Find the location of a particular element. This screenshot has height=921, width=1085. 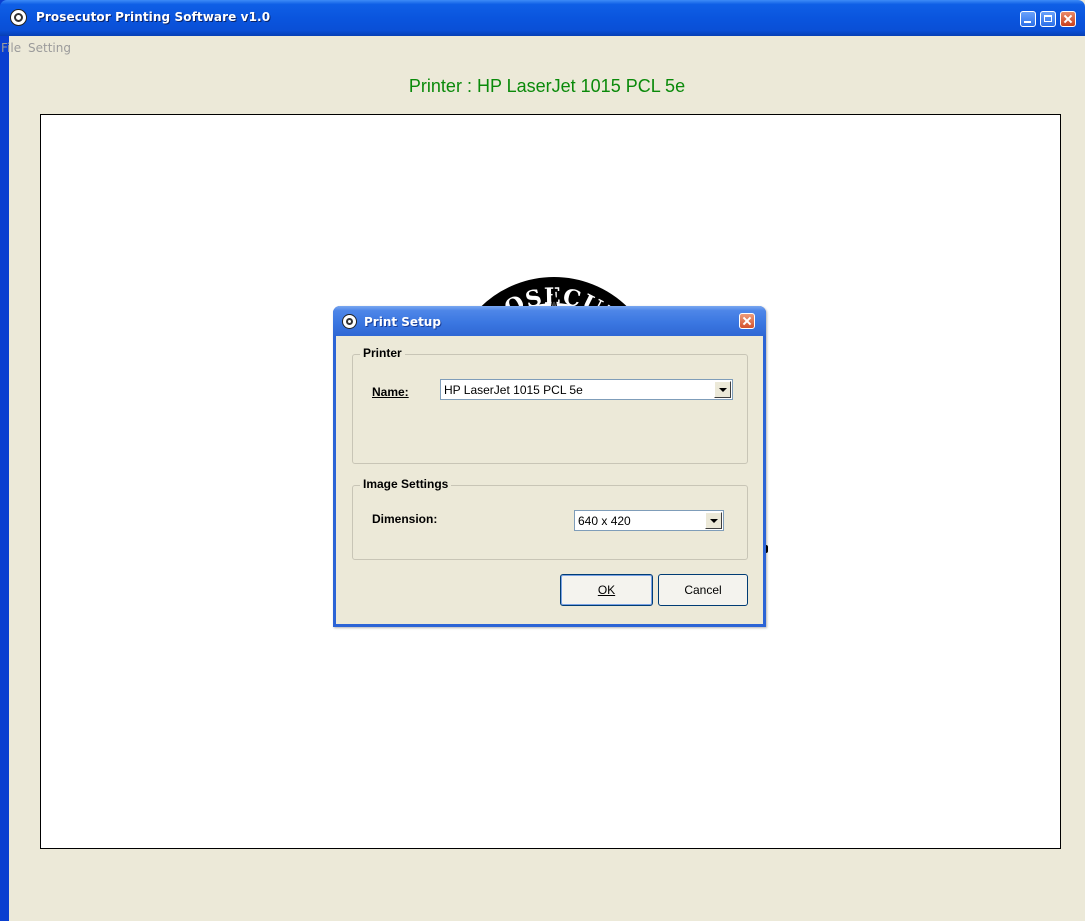

printer-name-label: Name: is located at coordinates (390, 392).